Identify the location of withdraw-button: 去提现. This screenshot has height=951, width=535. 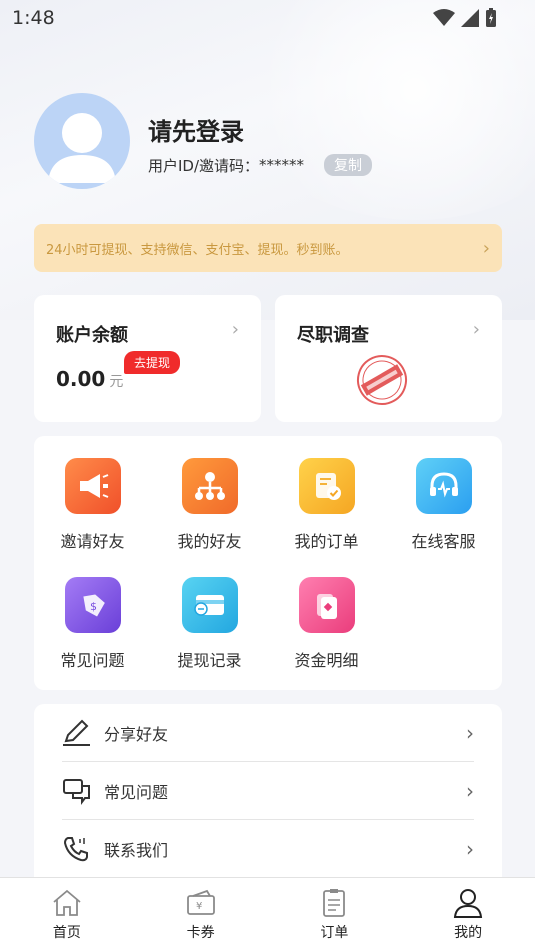
(152, 362).